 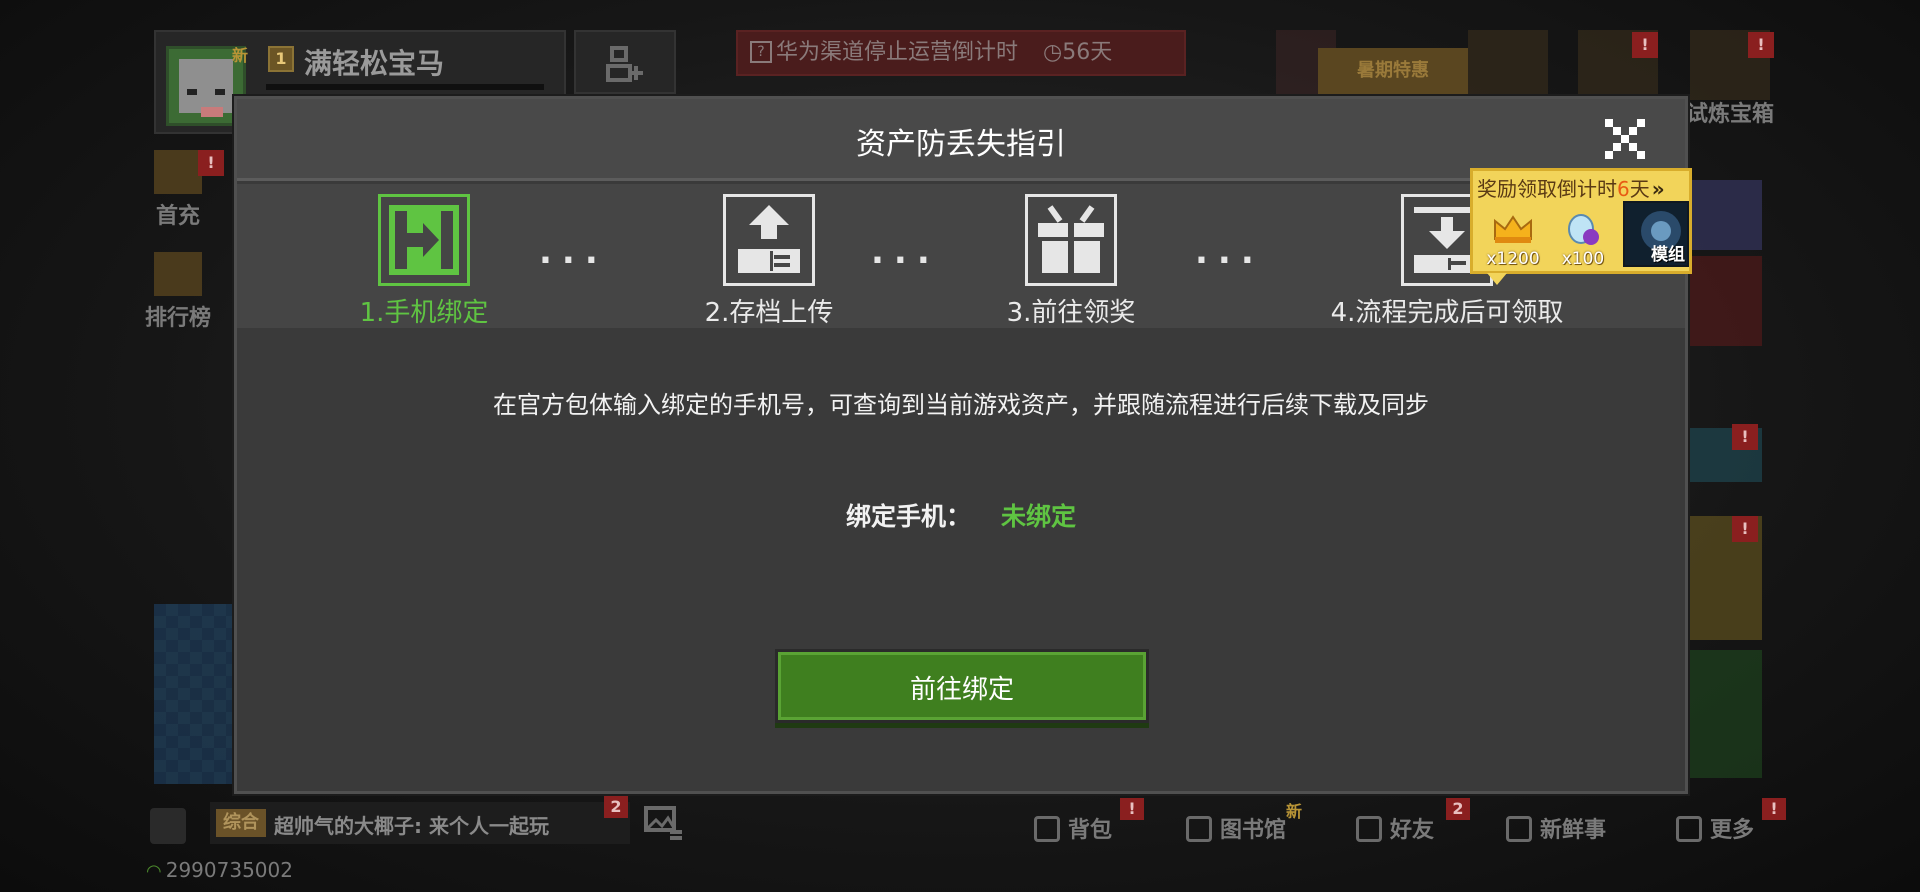 I want to click on tooltip-tail, so click(x=1497, y=279).